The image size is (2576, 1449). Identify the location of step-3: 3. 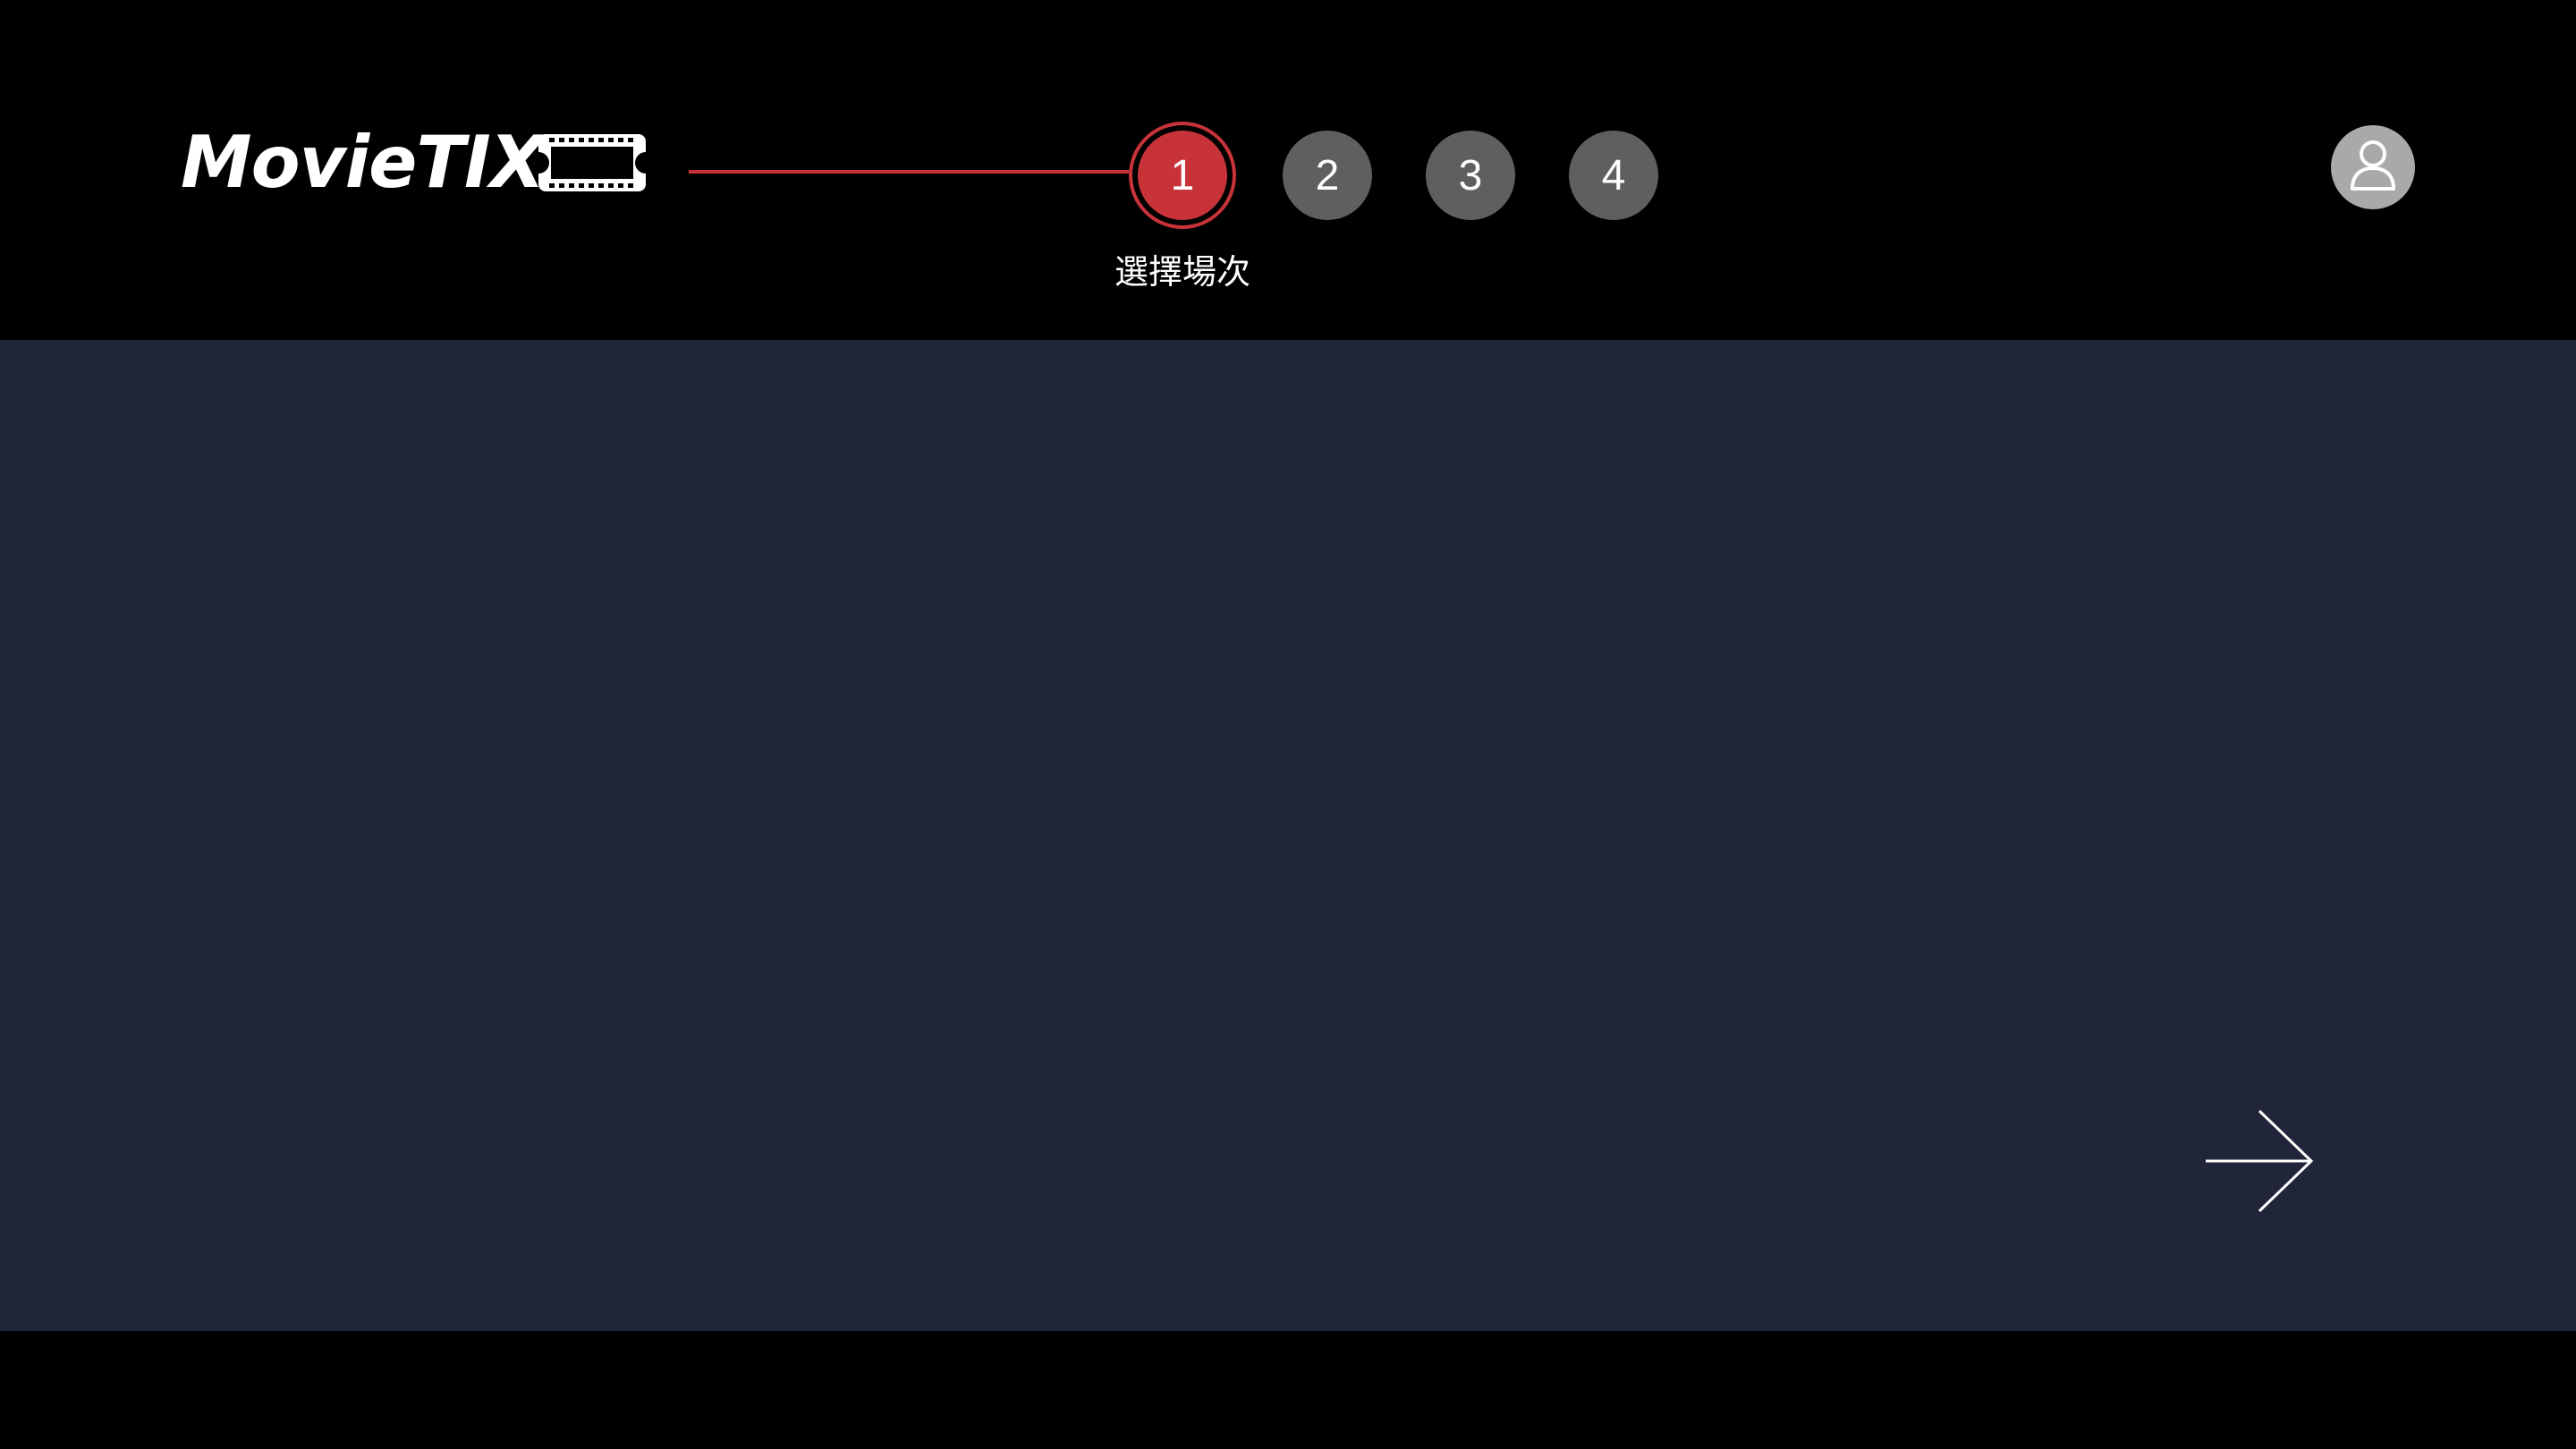
(1470, 175).